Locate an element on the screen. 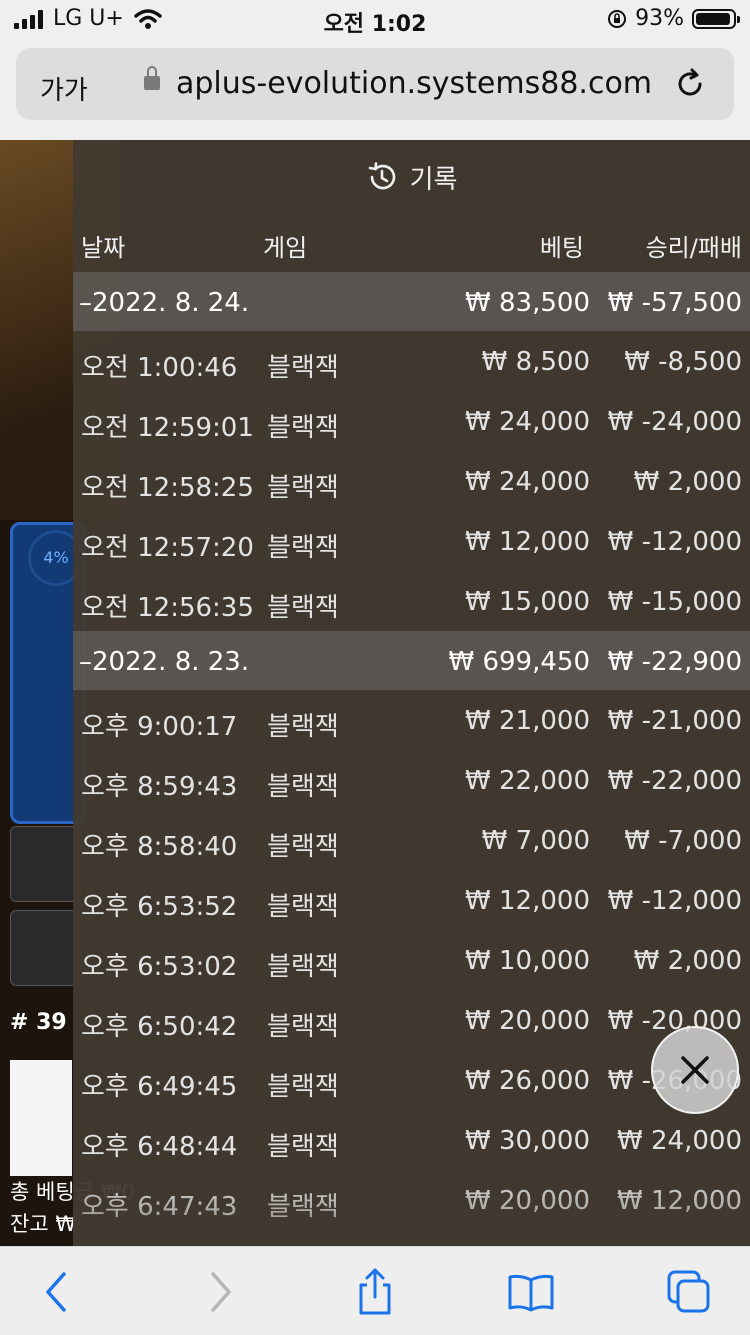 The height and width of the screenshot is (1335, 750). history-row: 오후 8:58:40 블랙잭 ₩ 7,000 ₩ -7,000 is located at coordinates (411, 840).